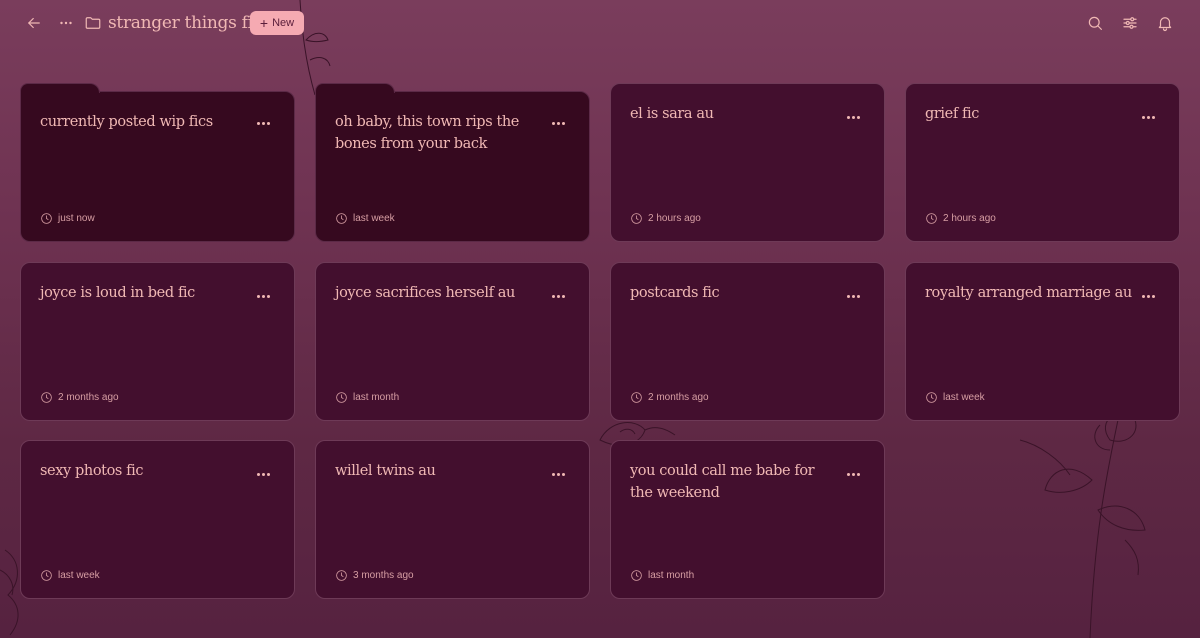 The width and height of the screenshot is (1200, 638). Describe the element at coordinates (157, 162) in the screenshot. I see `folder-card: currently posted wip fics just now` at that location.